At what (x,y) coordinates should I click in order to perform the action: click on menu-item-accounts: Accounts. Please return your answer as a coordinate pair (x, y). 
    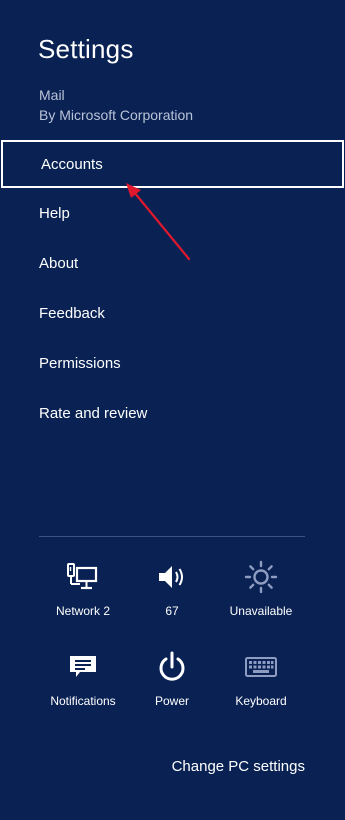
    Looking at the image, I should click on (172, 164).